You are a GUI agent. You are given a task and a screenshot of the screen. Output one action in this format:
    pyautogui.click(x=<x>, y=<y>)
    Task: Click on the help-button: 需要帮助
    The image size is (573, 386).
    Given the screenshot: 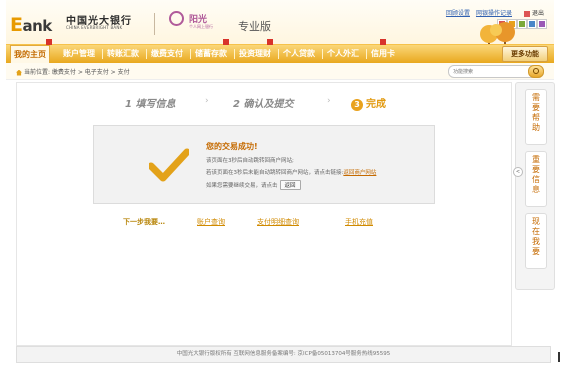 What is the action you would take?
    pyautogui.click(x=536, y=117)
    